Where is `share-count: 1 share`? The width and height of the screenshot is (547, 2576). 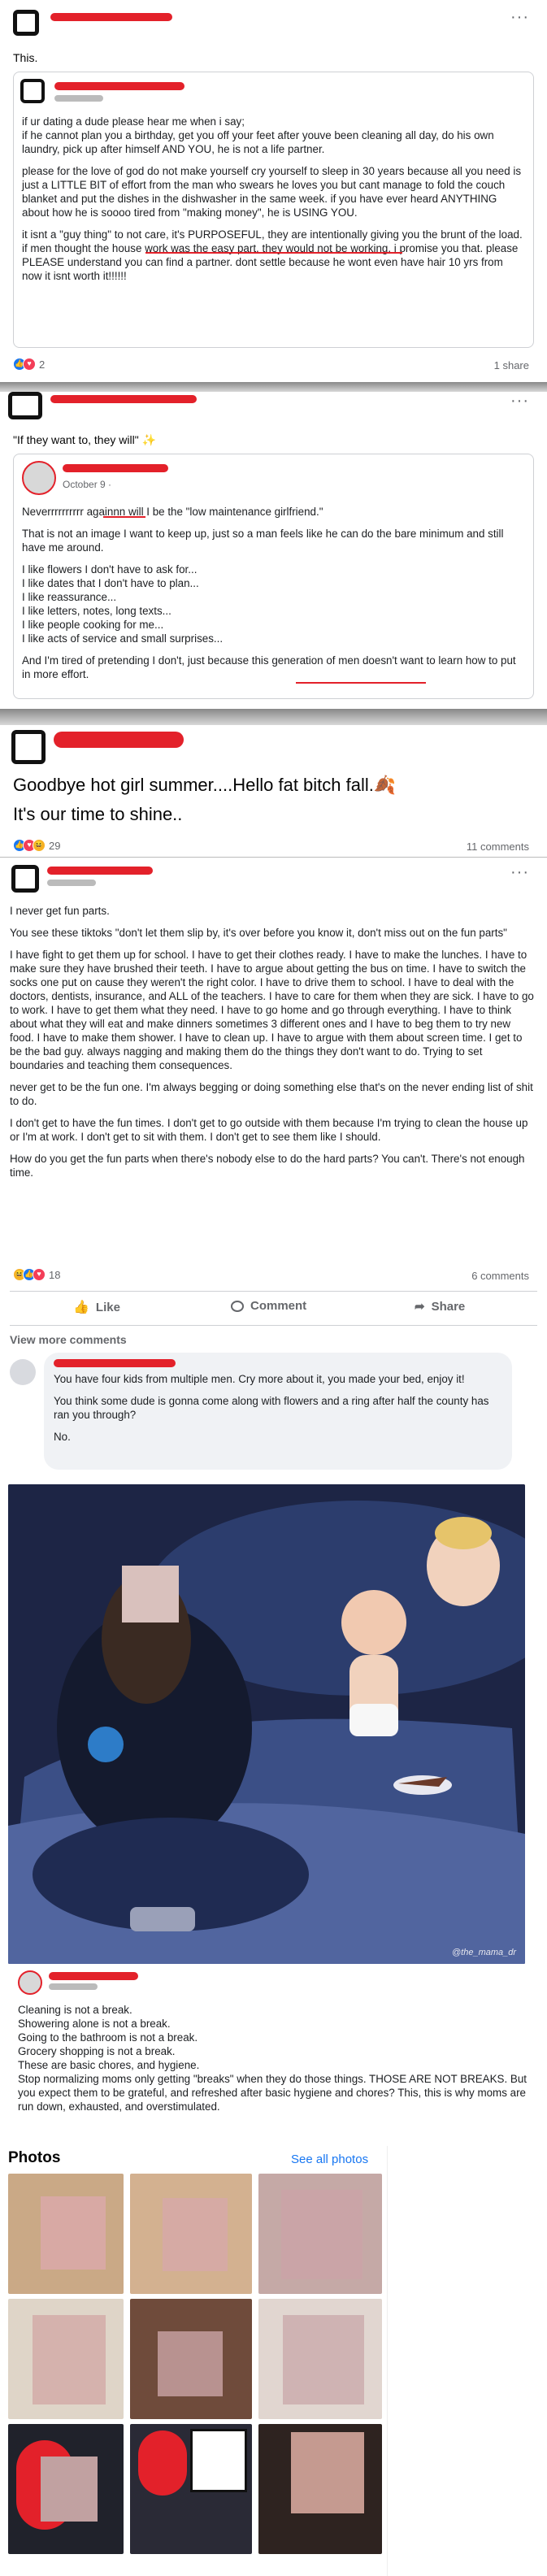 share-count: 1 share is located at coordinates (512, 365).